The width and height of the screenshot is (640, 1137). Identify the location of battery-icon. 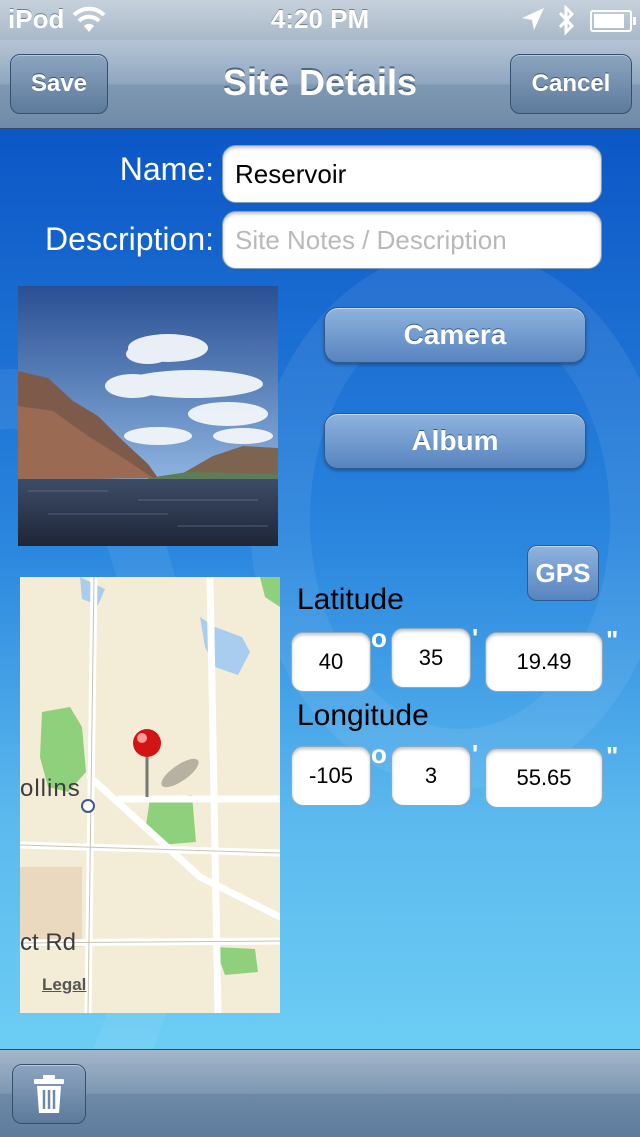
(613, 21).